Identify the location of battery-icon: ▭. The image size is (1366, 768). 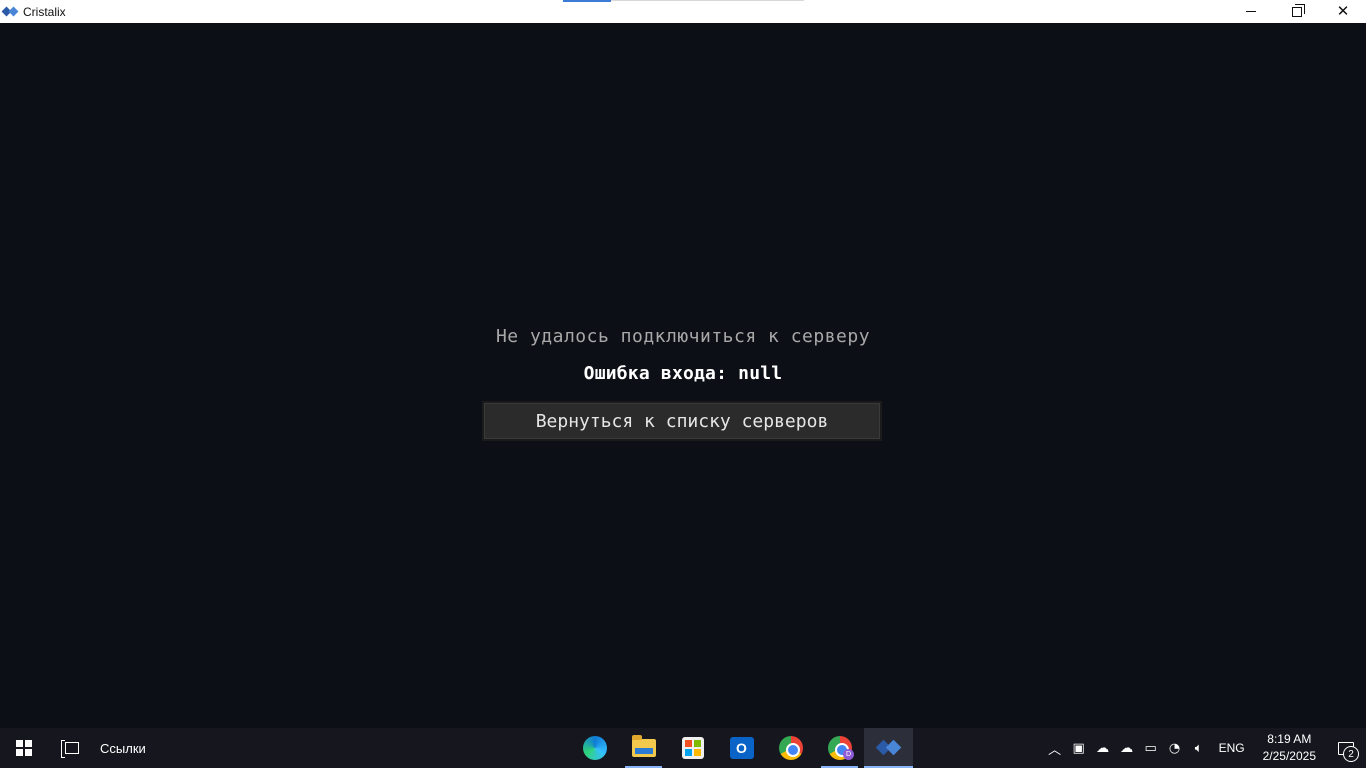
(1150, 748).